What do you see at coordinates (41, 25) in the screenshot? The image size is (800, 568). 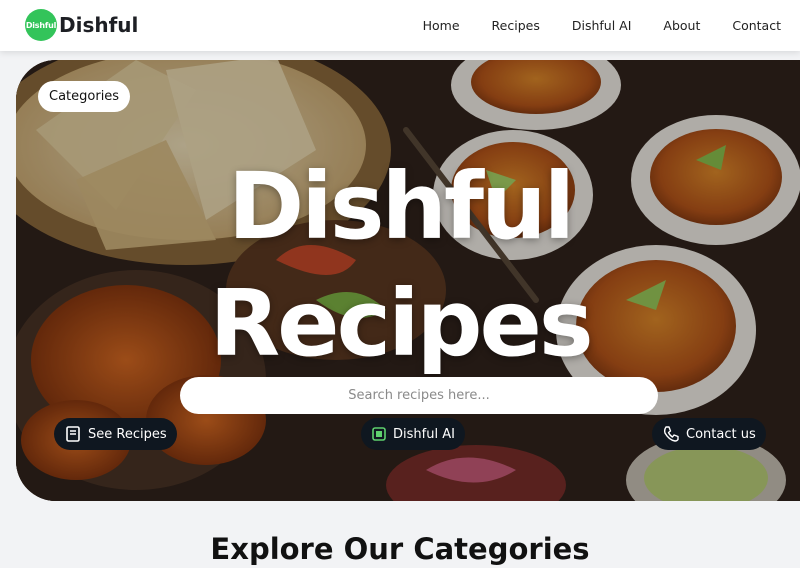 I see `logo-badge: Dishful` at bounding box center [41, 25].